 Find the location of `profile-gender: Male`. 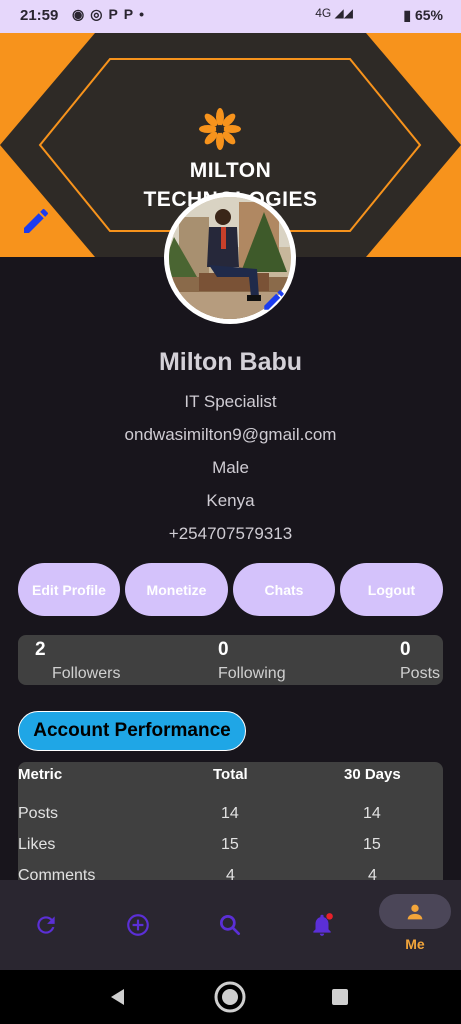

profile-gender: Male is located at coordinates (230, 467).